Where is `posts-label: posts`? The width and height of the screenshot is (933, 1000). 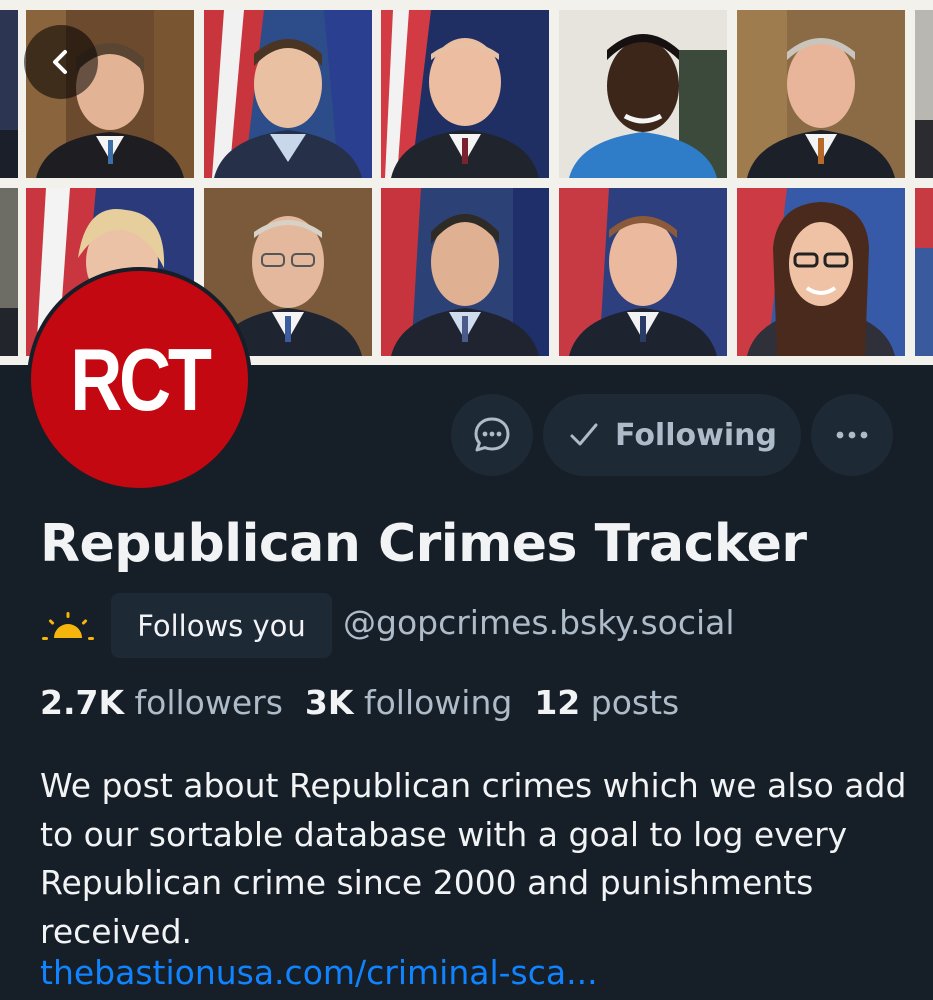 posts-label: posts is located at coordinates (635, 702).